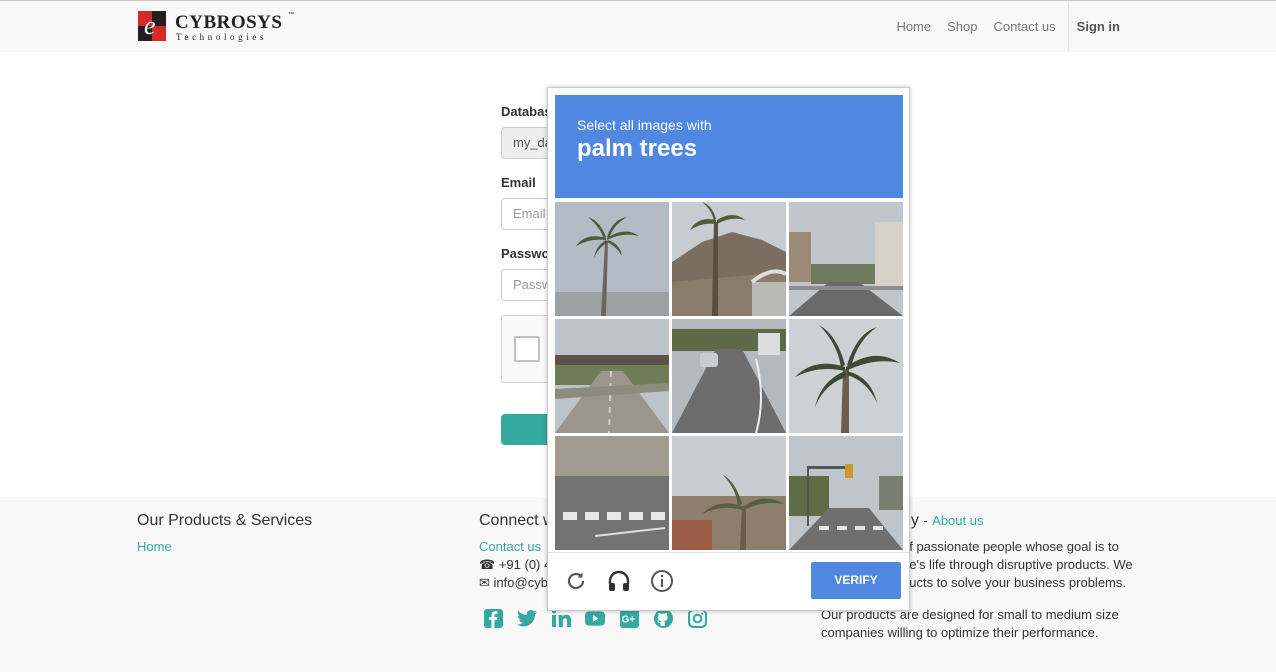 The height and width of the screenshot is (672, 1276). Describe the element at coordinates (644, 125) in the screenshot. I see `captcha-instruction: Select all images with` at that location.